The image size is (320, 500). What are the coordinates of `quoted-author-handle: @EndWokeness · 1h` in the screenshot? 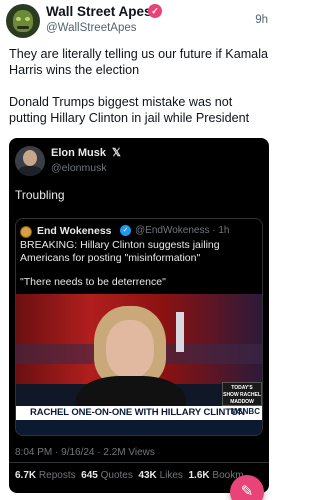 It's located at (182, 230).